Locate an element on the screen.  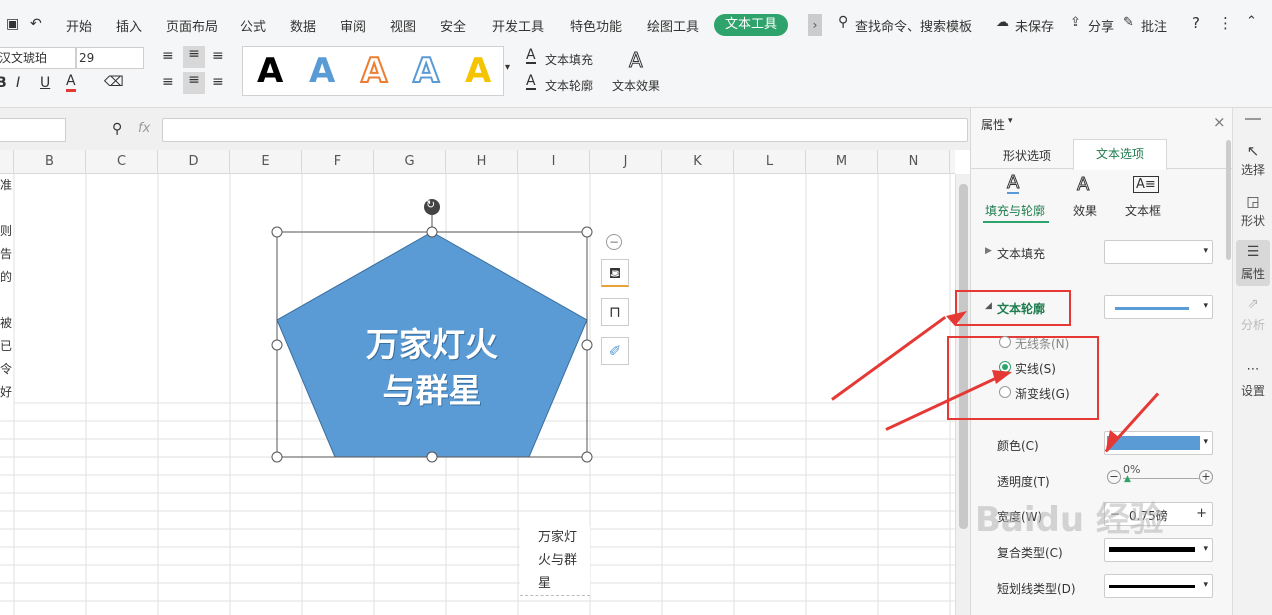
name-box is located at coordinates (33, 130).